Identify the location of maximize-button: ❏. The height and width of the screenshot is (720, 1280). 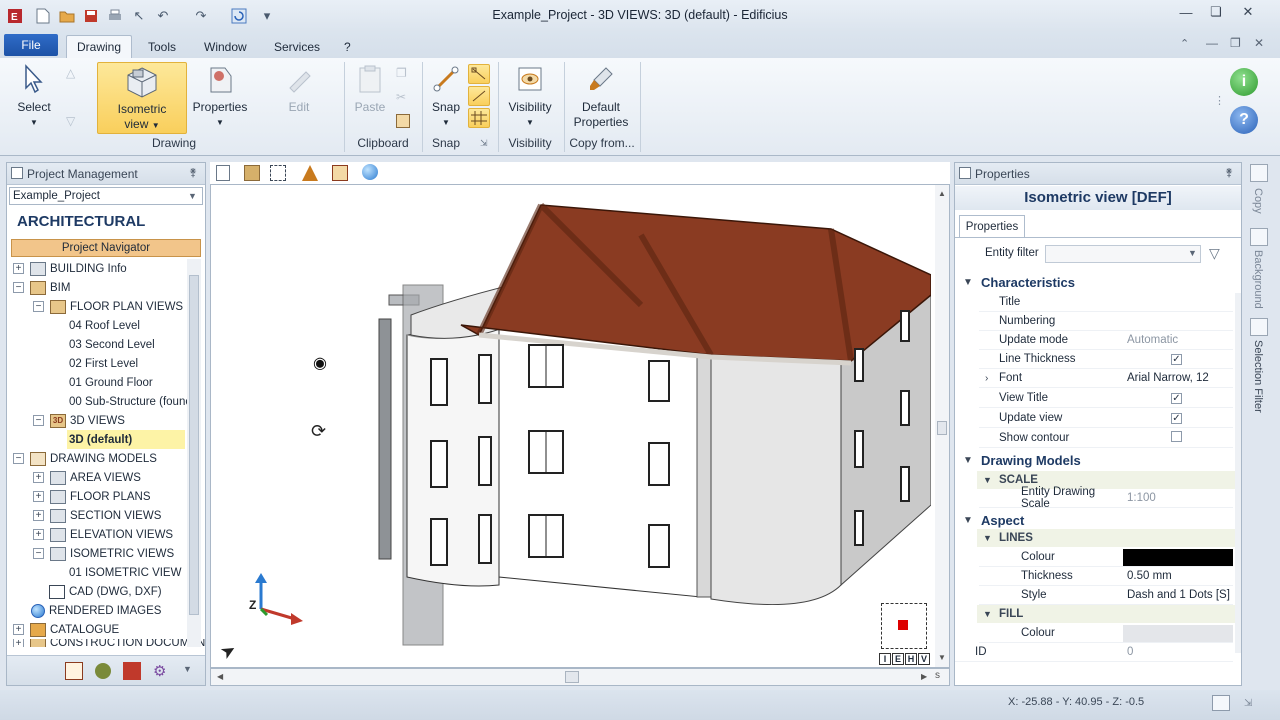
(1216, 12).